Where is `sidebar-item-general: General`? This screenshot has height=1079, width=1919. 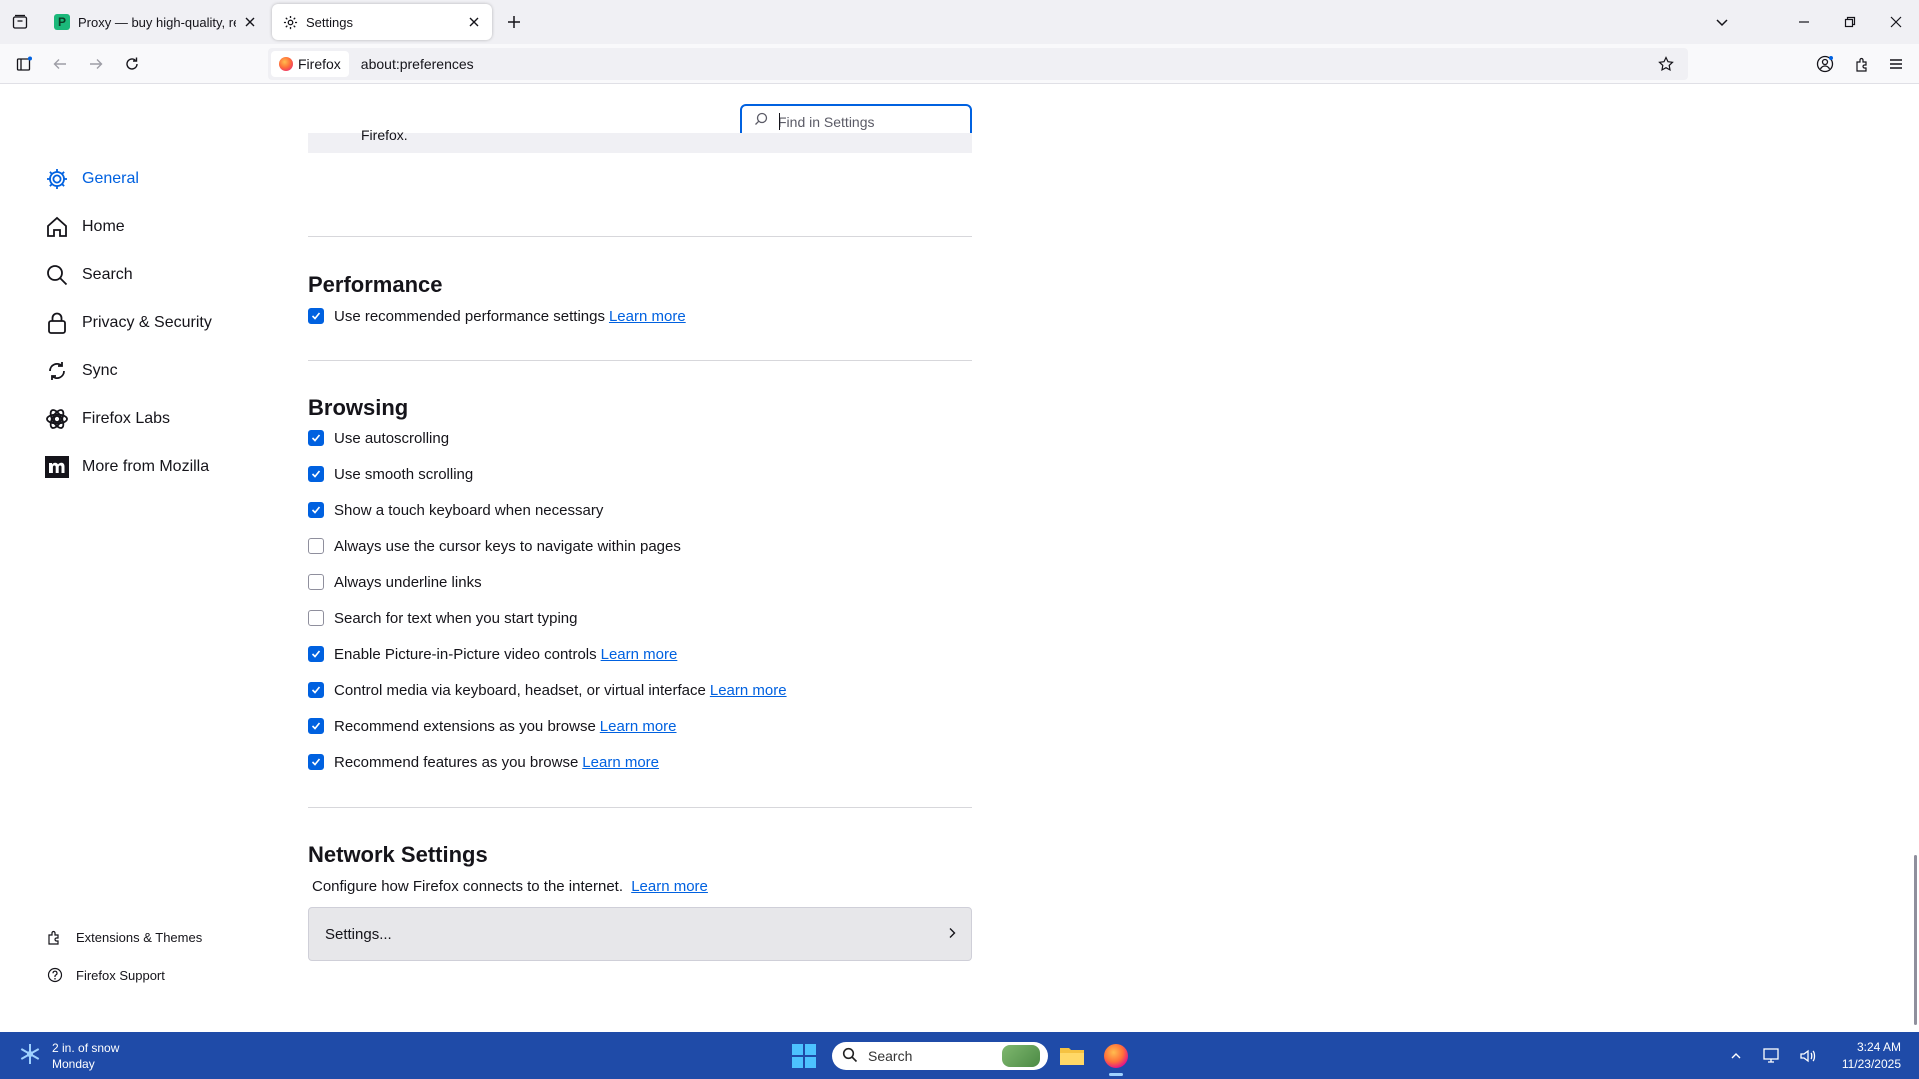 sidebar-item-general: General is located at coordinates (91, 179).